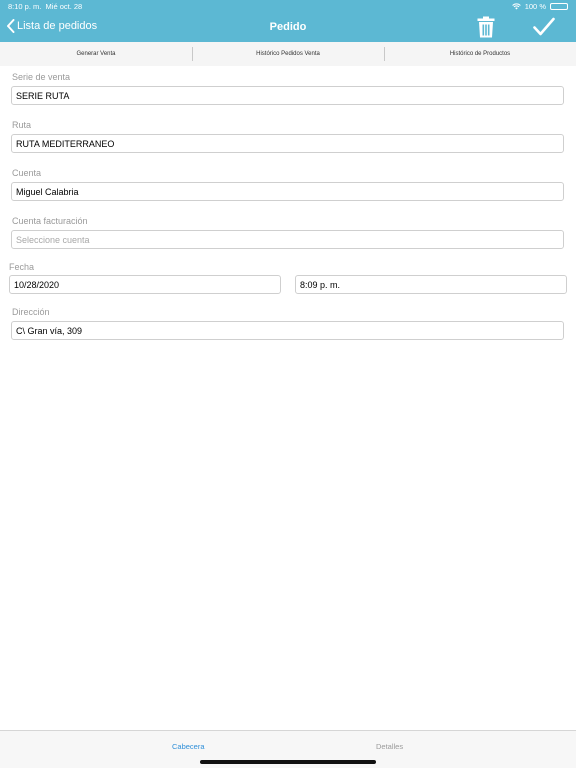 The image size is (576, 768). I want to click on cuenta-facturacion-label: Cuenta facturación, so click(50, 221).